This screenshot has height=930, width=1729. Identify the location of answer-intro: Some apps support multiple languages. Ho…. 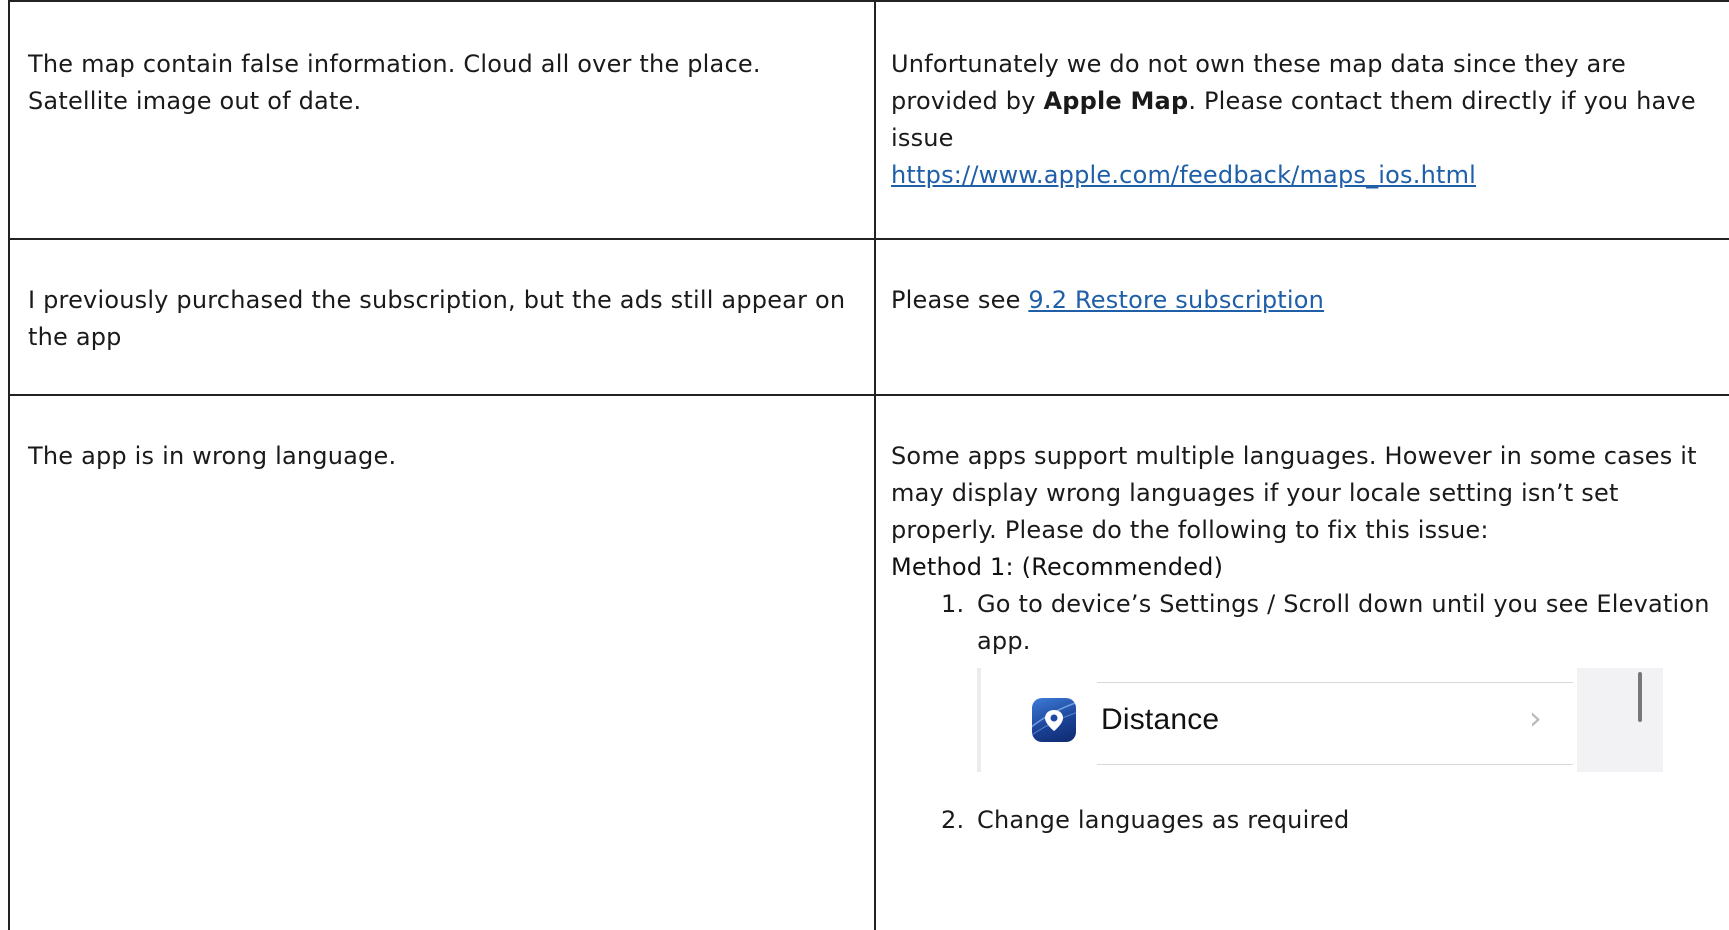
(1294, 493).